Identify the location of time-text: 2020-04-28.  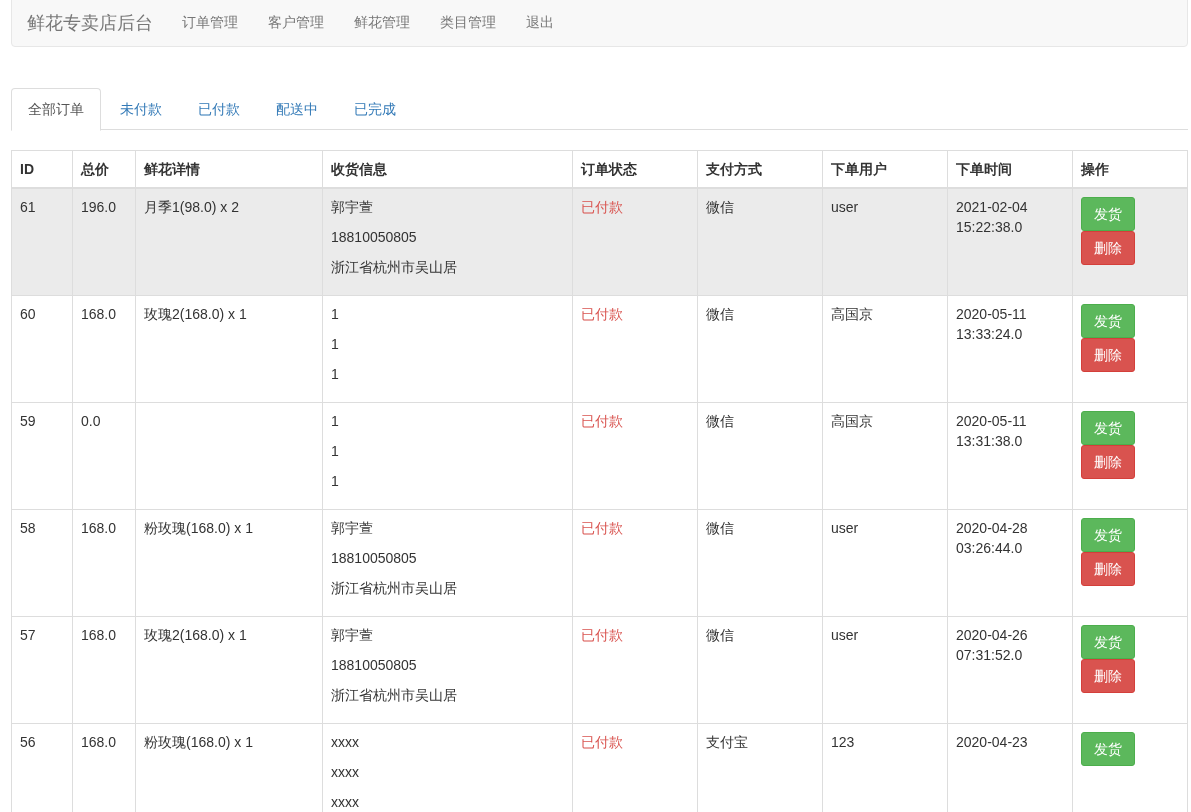
(992, 528).